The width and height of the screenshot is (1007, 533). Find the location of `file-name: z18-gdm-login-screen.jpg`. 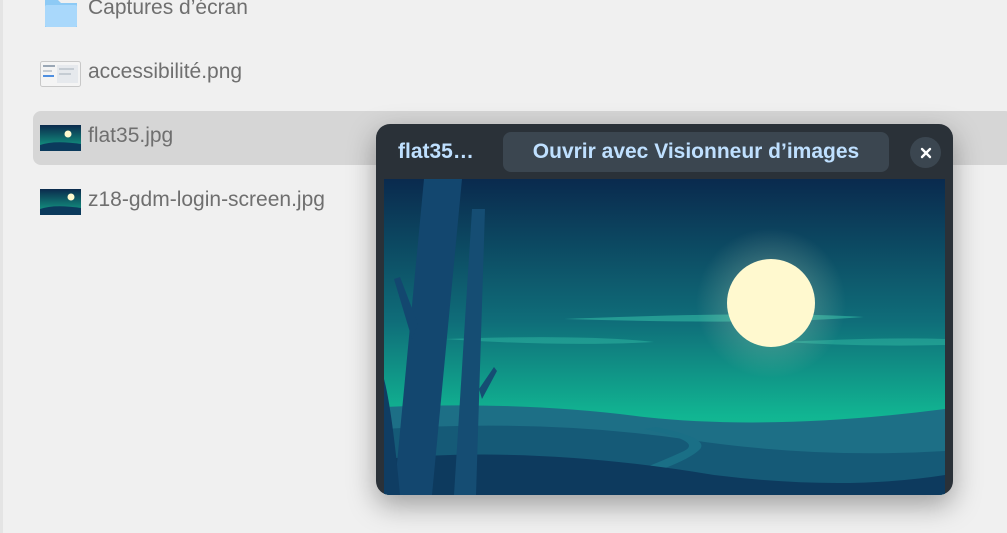

file-name: z18-gdm-login-screen.jpg is located at coordinates (206, 199).